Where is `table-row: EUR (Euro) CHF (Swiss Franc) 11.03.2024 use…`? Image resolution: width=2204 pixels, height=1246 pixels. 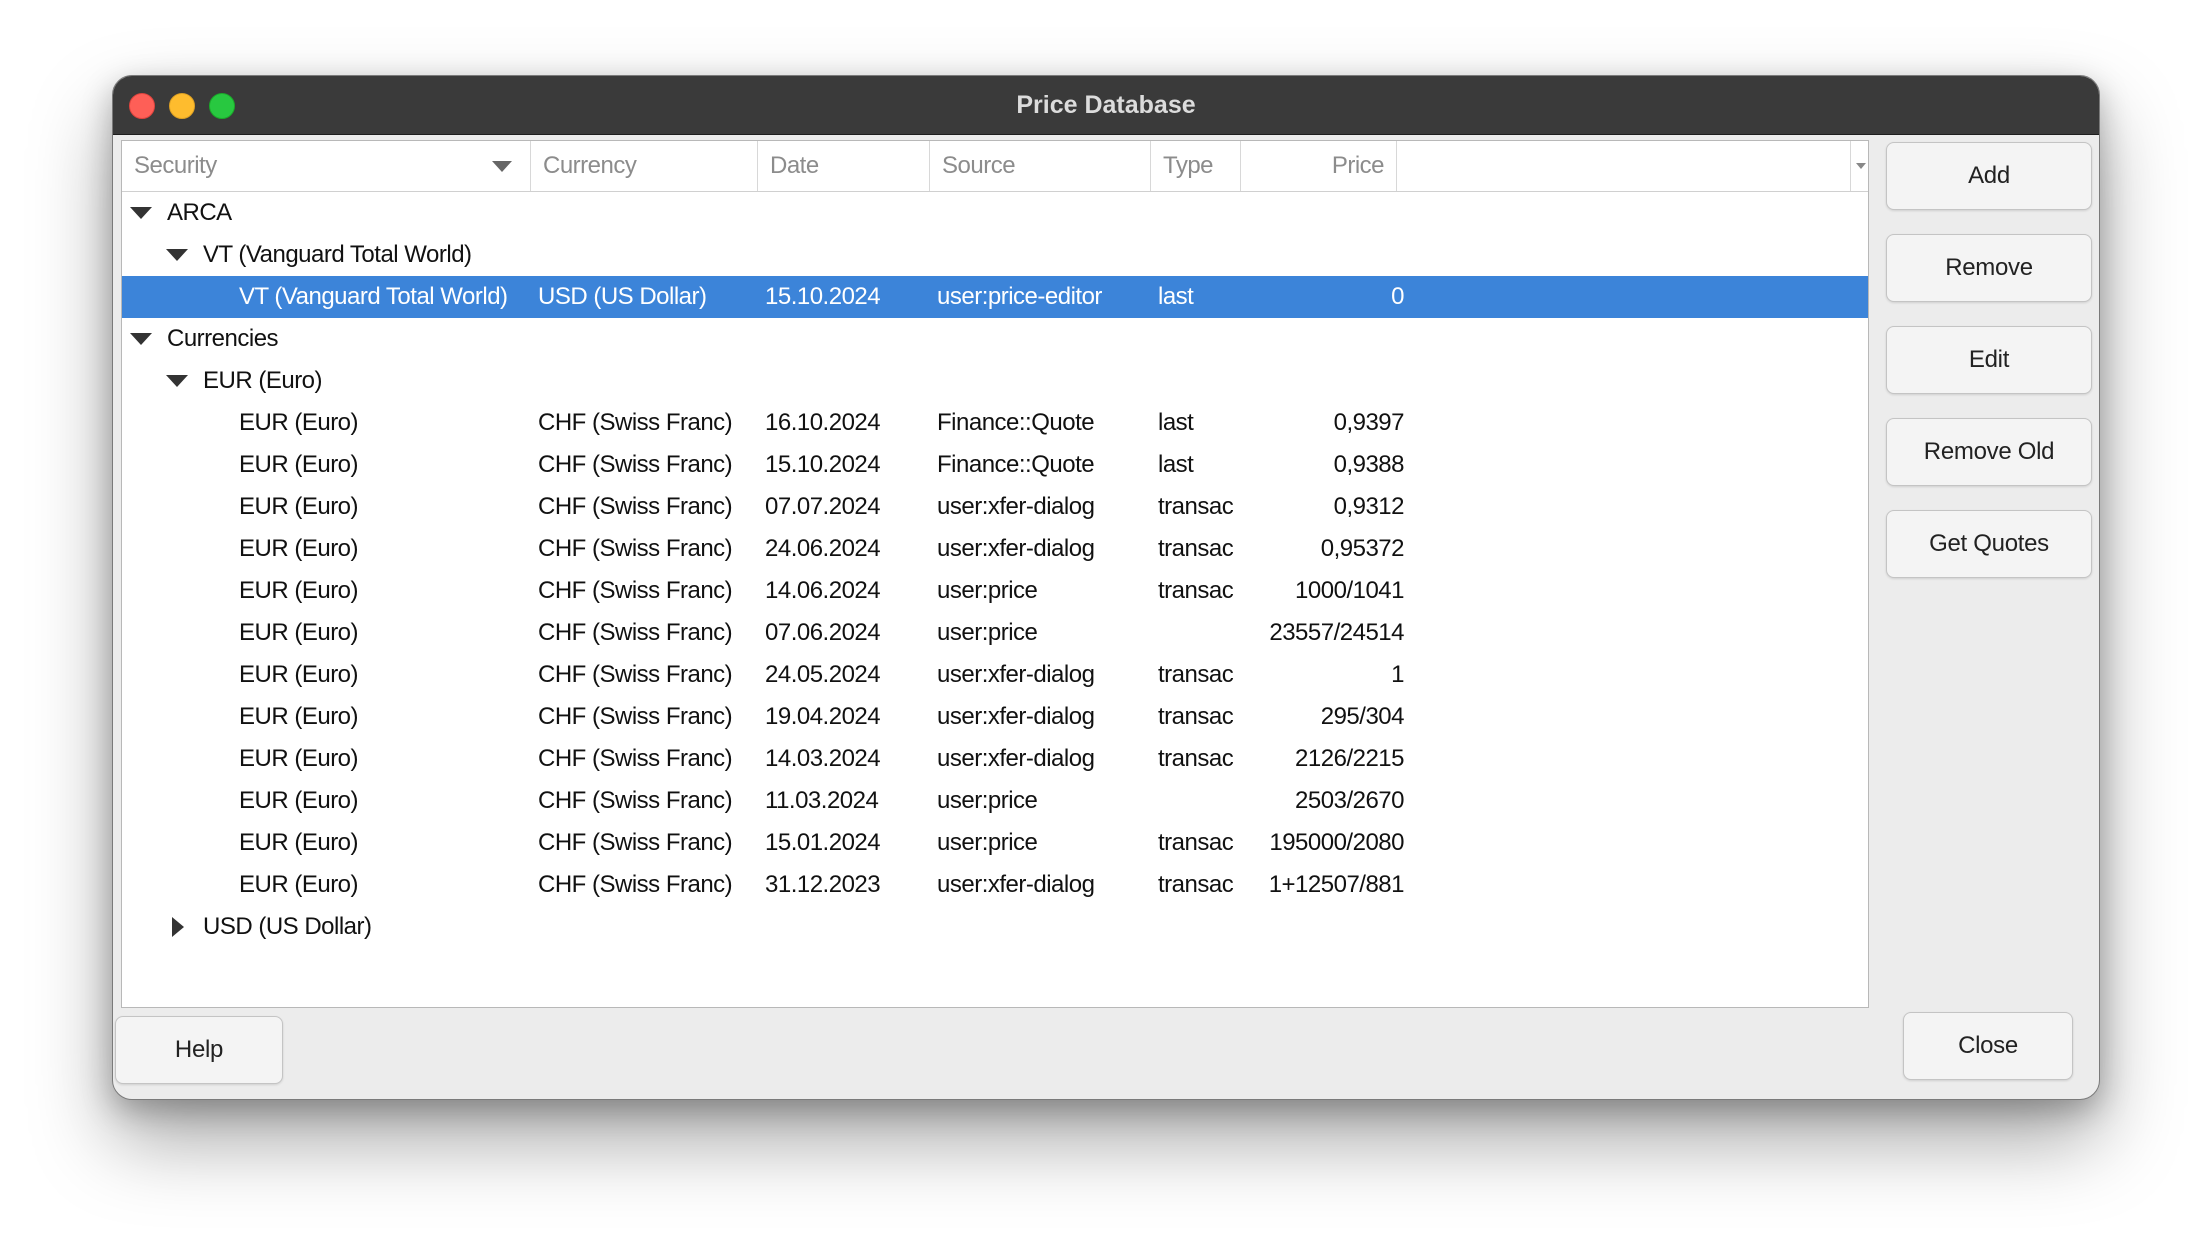 table-row: EUR (Euro) CHF (Swiss Franc) 11.03.2024 use… is located at coordinates (995, 801).